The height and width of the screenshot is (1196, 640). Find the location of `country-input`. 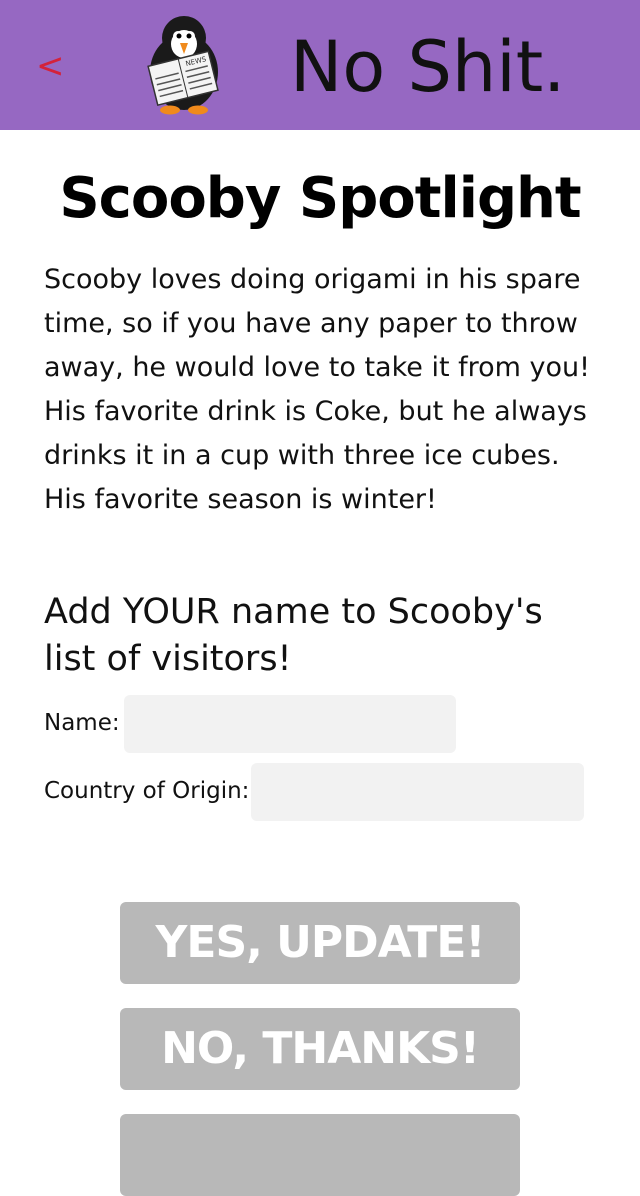

country-input is located at coordinates (417, 792).